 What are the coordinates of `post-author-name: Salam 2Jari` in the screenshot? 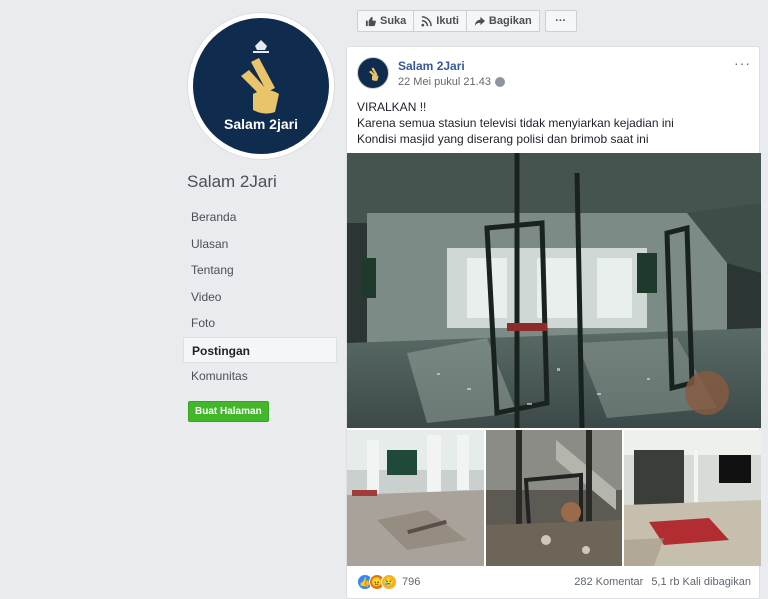 It's located at (431, 66).